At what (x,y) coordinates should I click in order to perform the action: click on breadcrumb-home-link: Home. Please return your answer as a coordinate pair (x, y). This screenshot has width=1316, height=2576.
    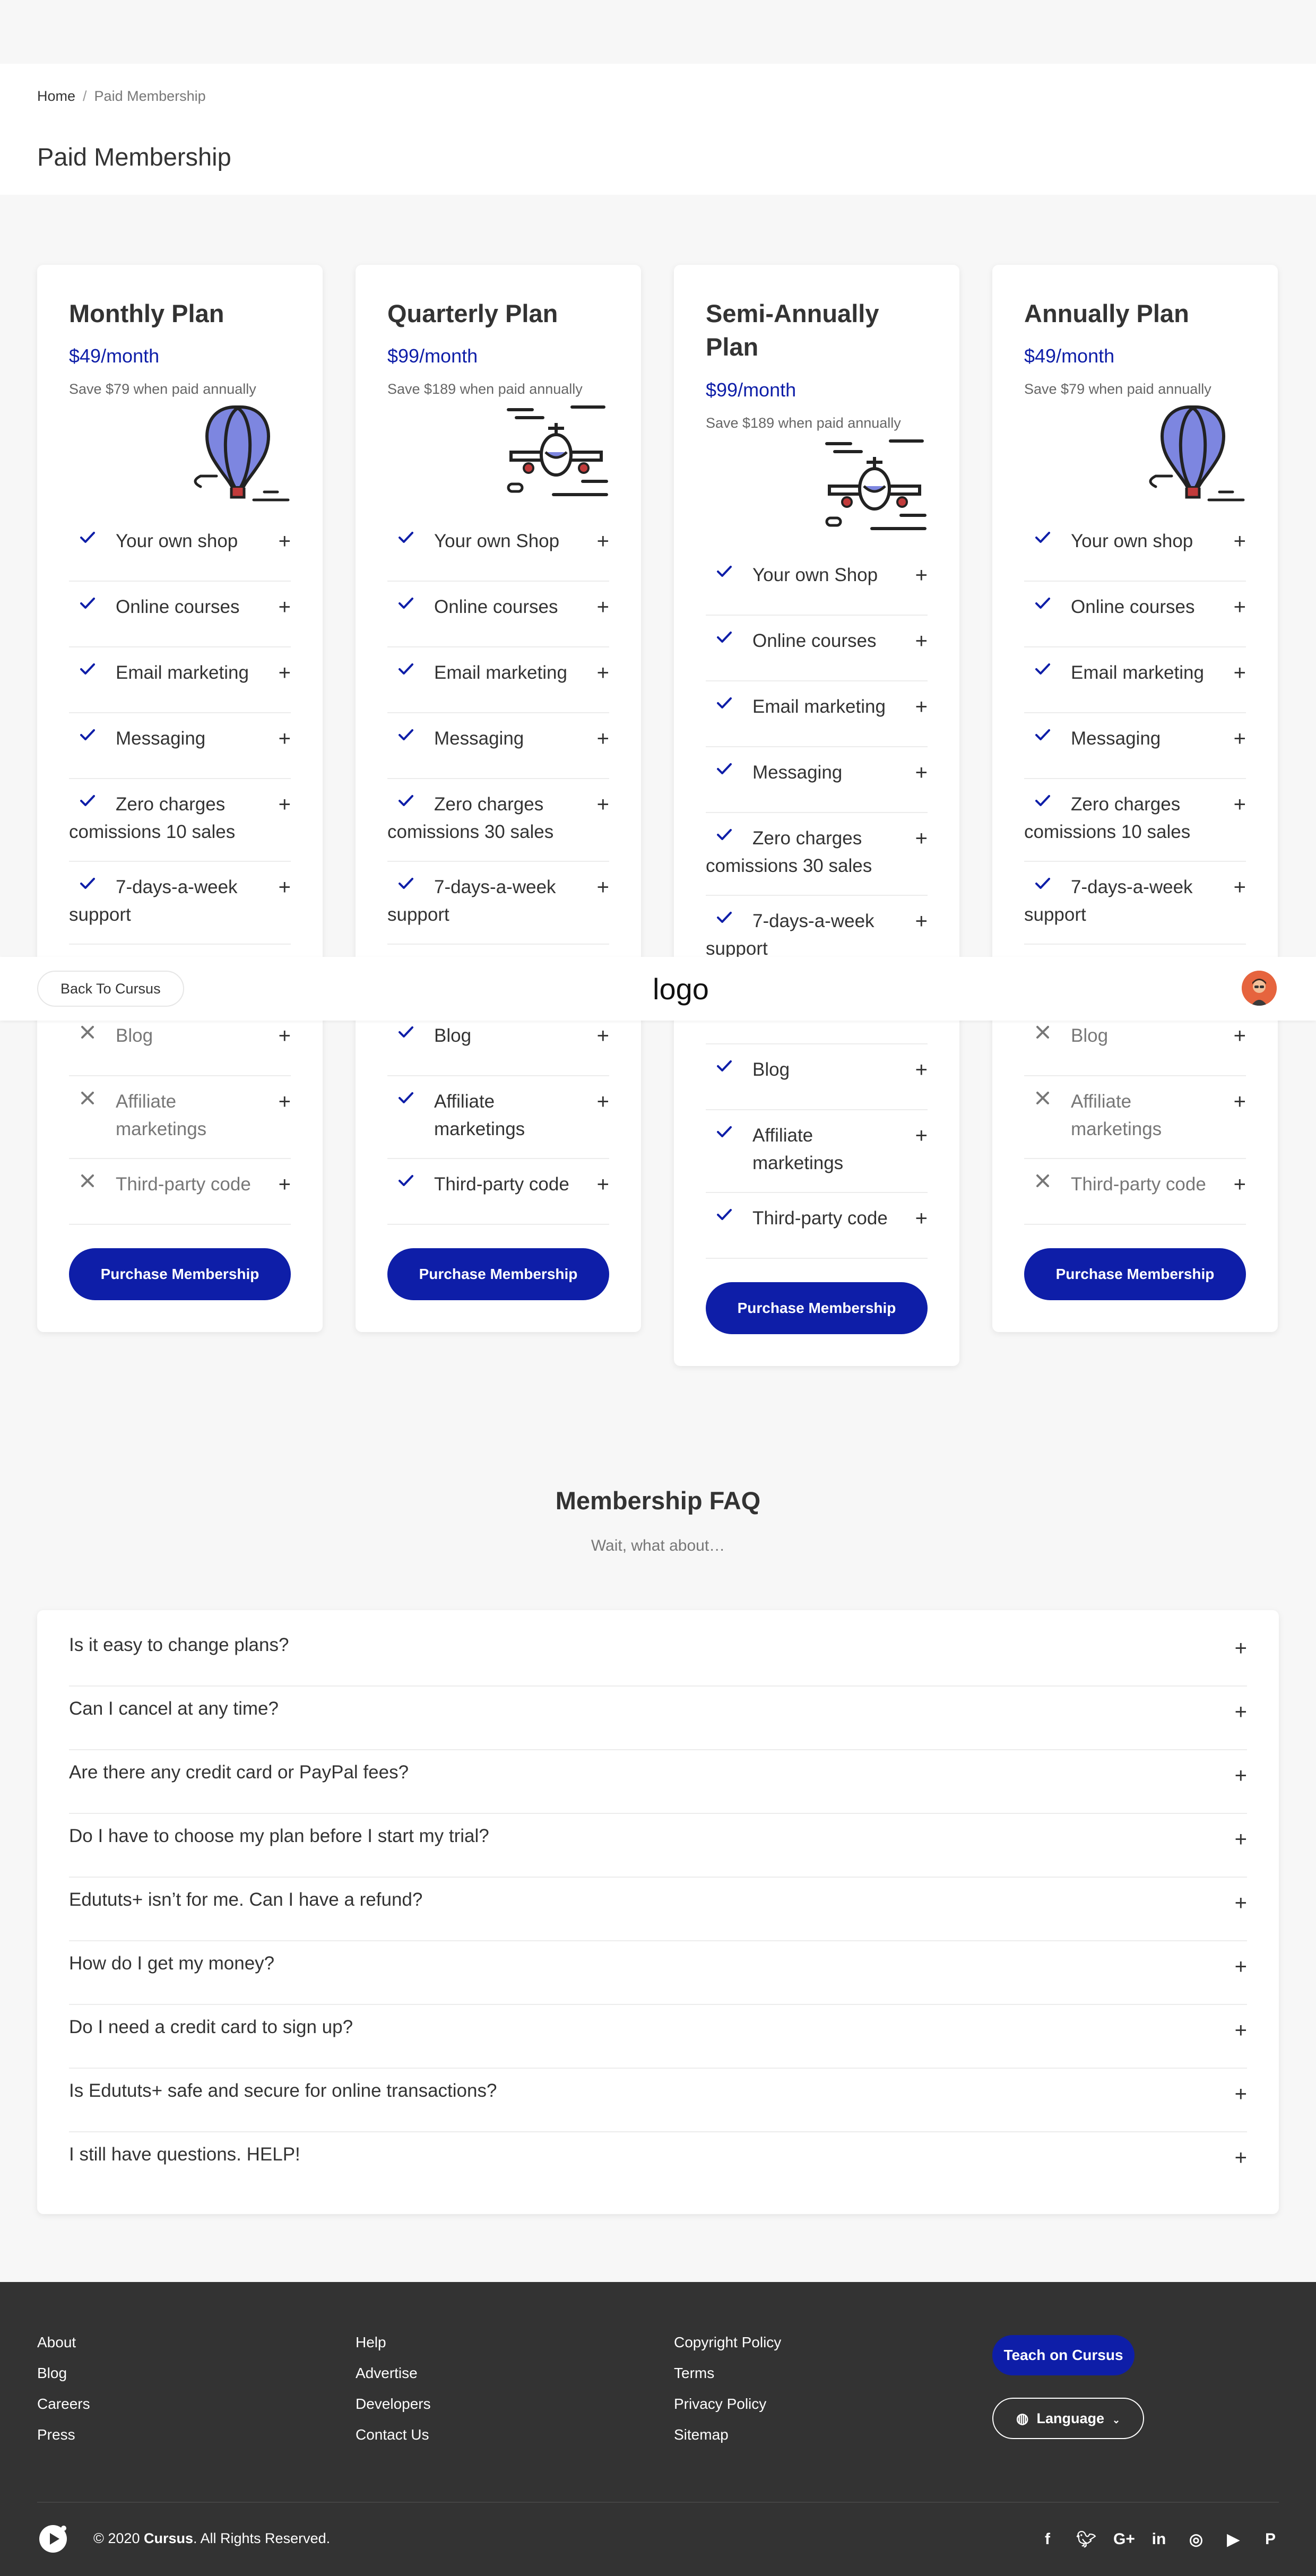
    Looking at the image, I should click on (56, 96).